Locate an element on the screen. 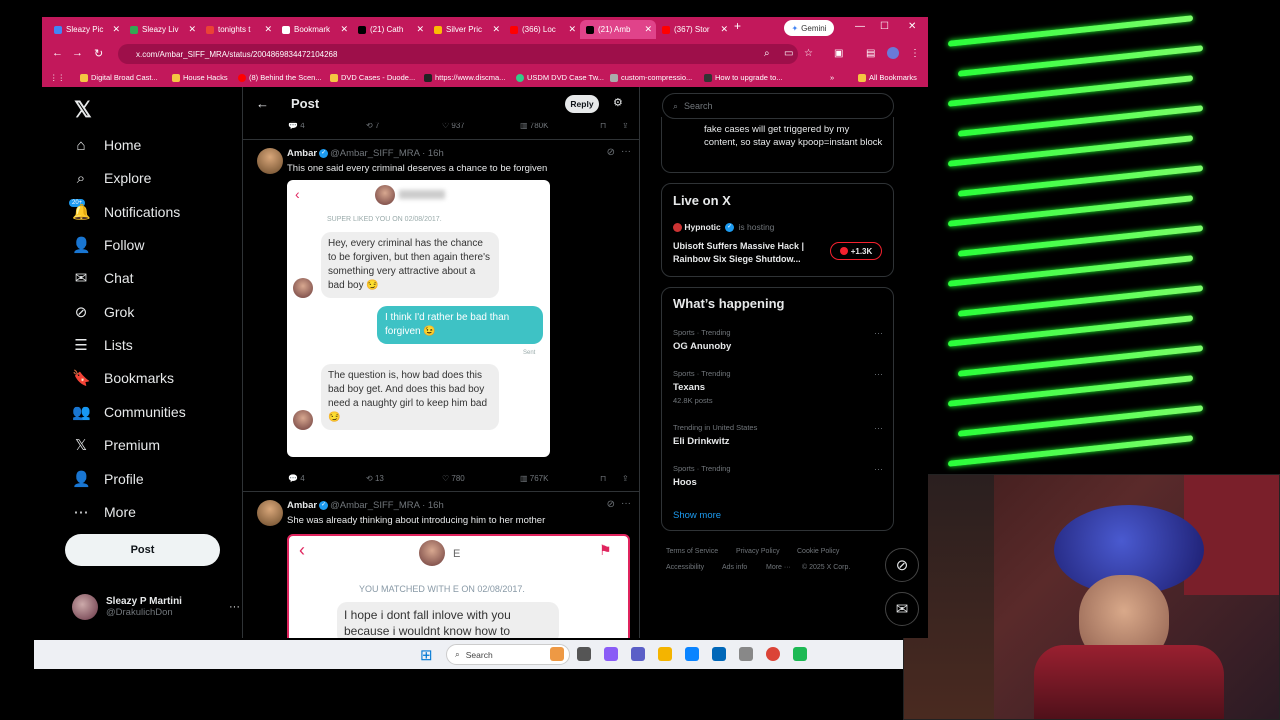  app-icon is located at coordinates (800, 654).